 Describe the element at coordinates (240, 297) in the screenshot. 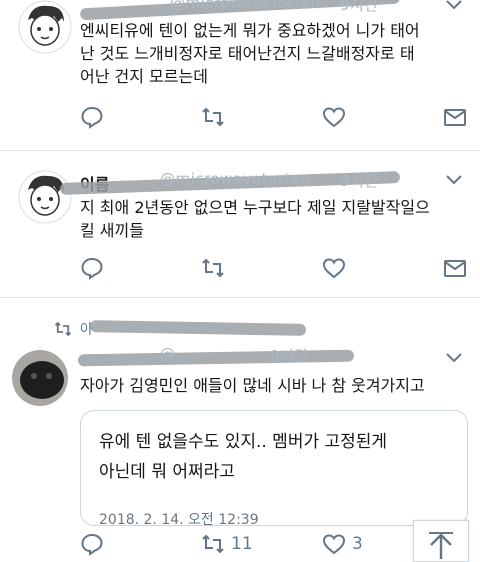

I see `divider` at that location.